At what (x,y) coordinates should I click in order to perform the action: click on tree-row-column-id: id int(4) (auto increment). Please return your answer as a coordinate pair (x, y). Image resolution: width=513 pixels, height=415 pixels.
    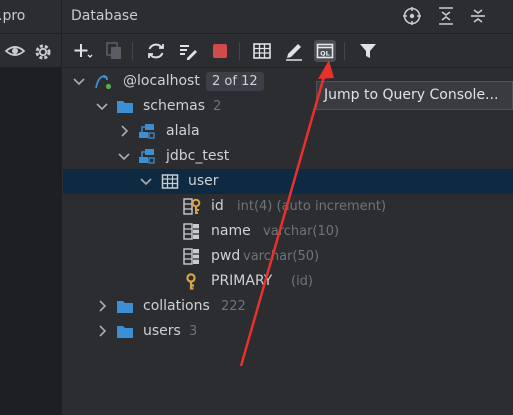
    Looking at the image, I should click on (288, 206).